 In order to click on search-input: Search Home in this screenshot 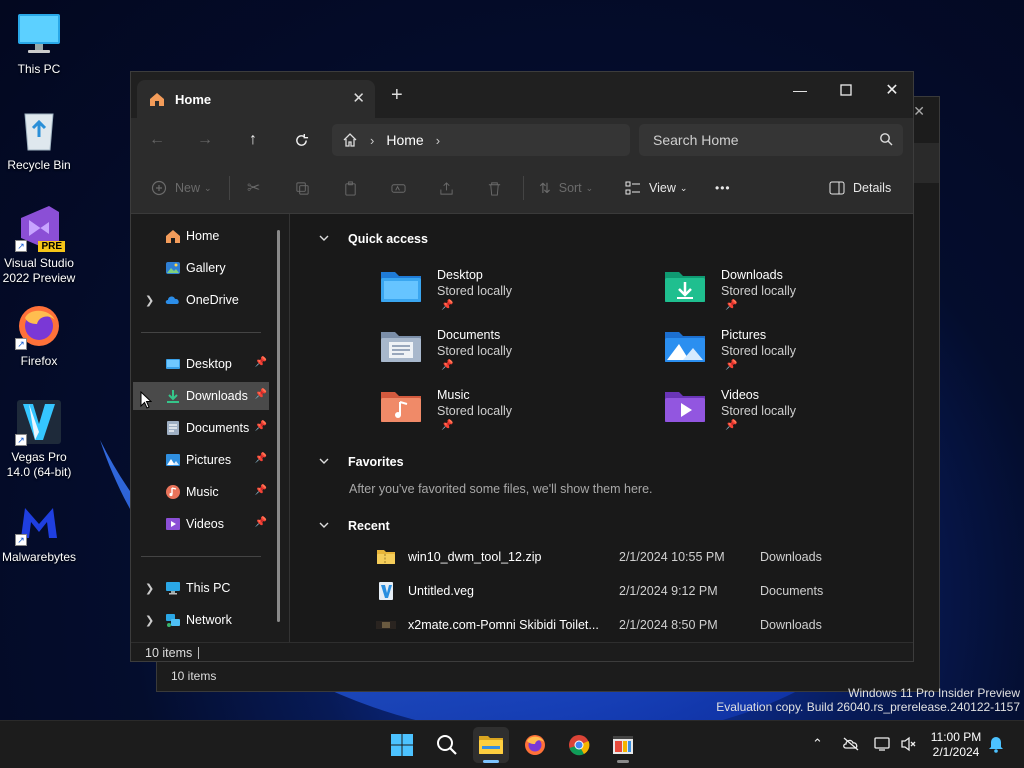, I will do `click(771, 140)`.